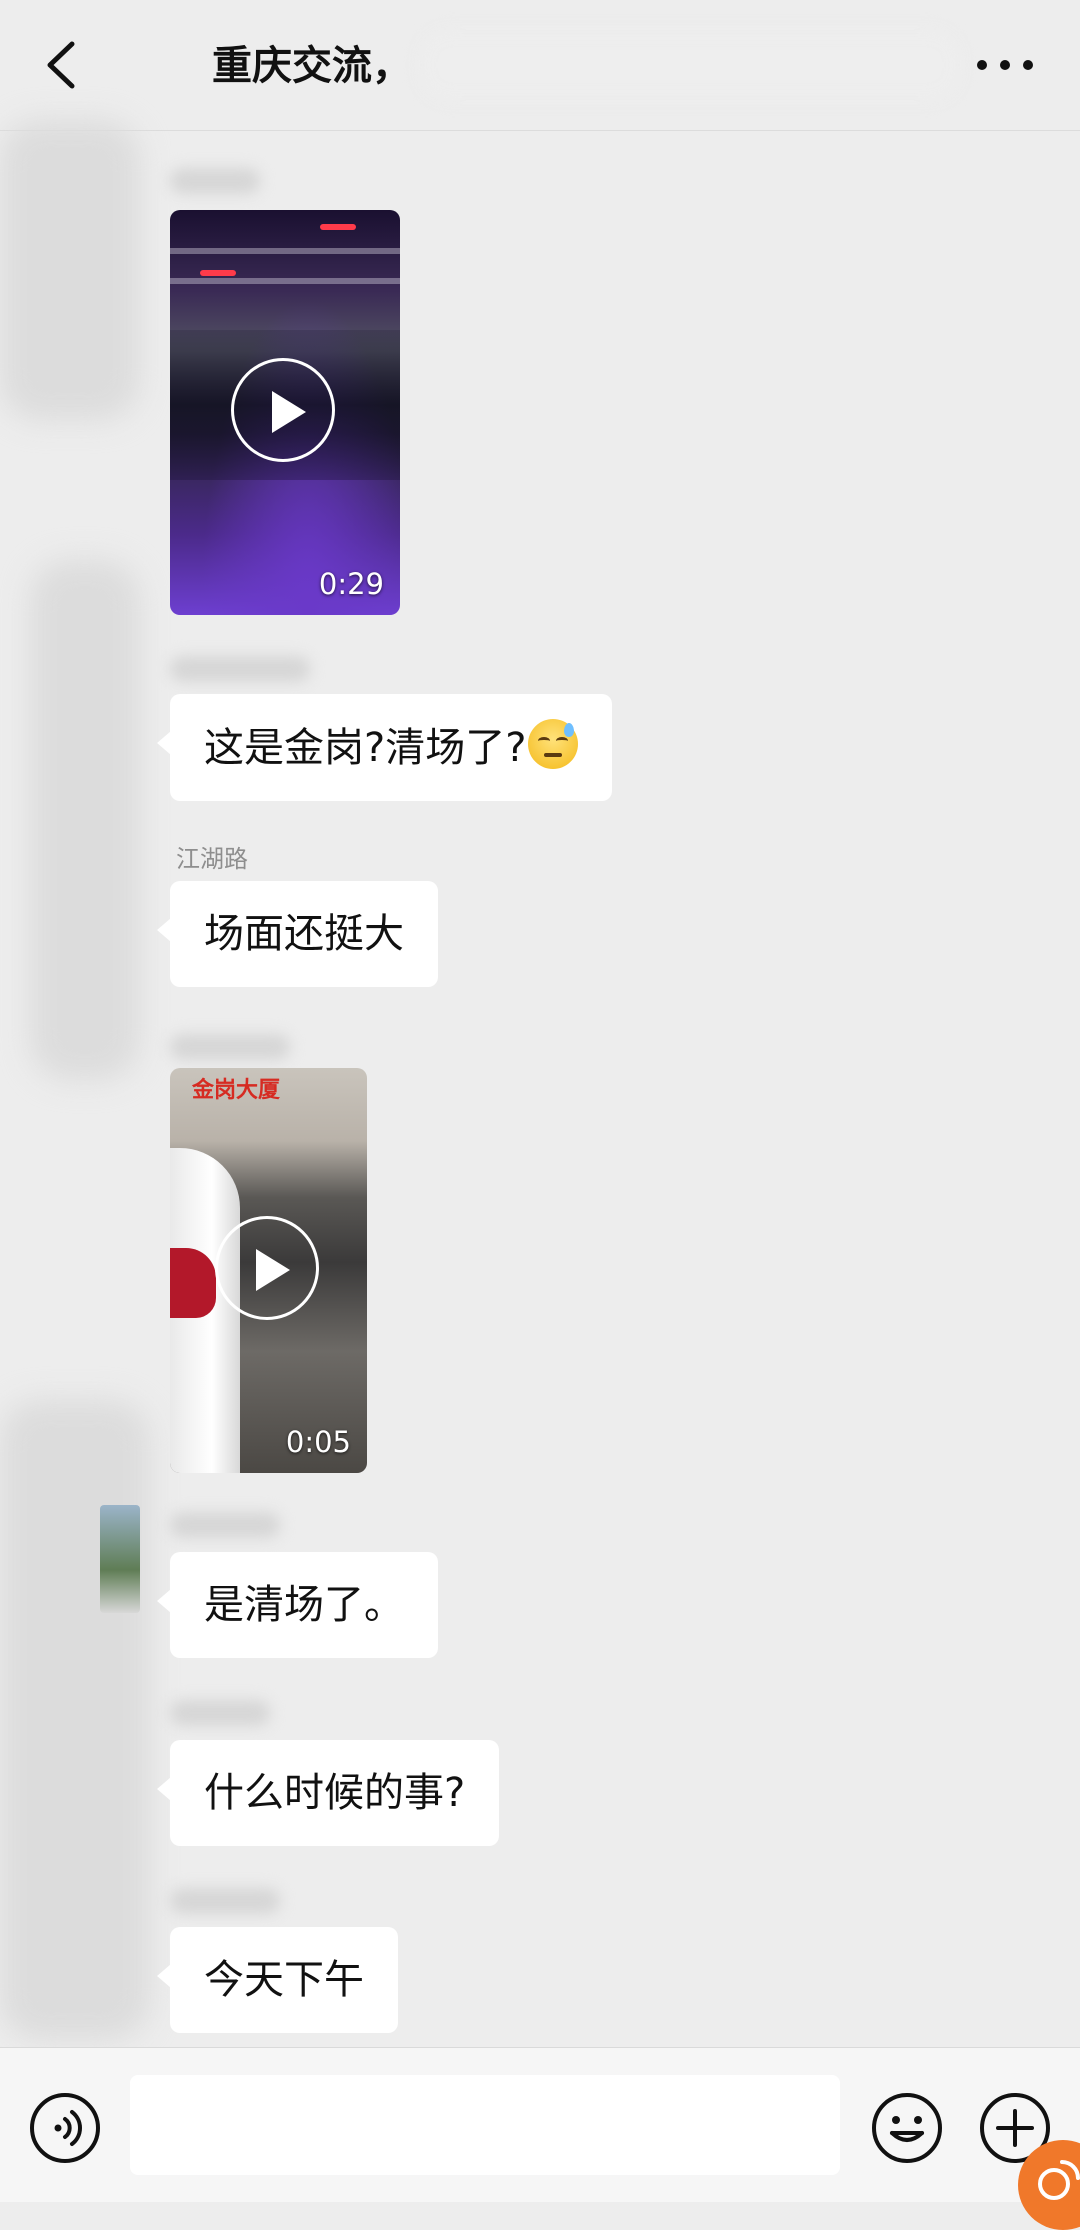  I want to click on sweat-smile-emoji-icon, so click(553, 744).